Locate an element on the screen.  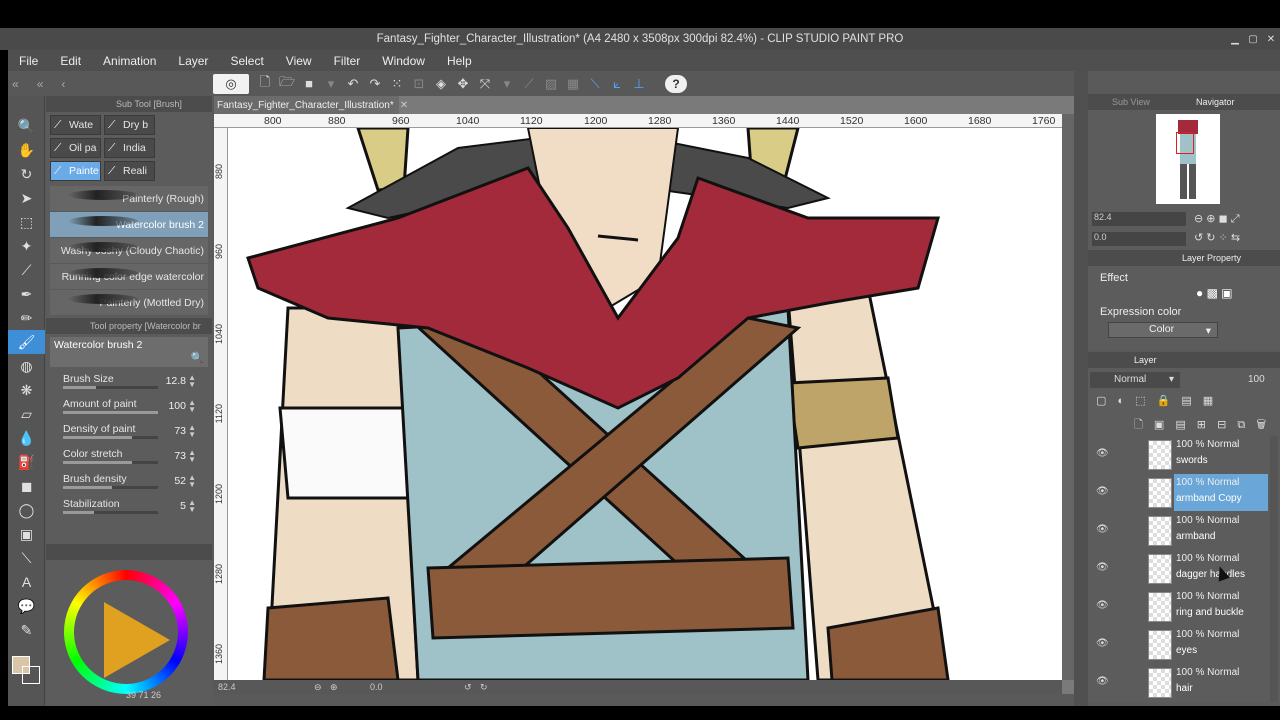
auto-select-tool-icon: ✦ is located at coordinates (26, 246).